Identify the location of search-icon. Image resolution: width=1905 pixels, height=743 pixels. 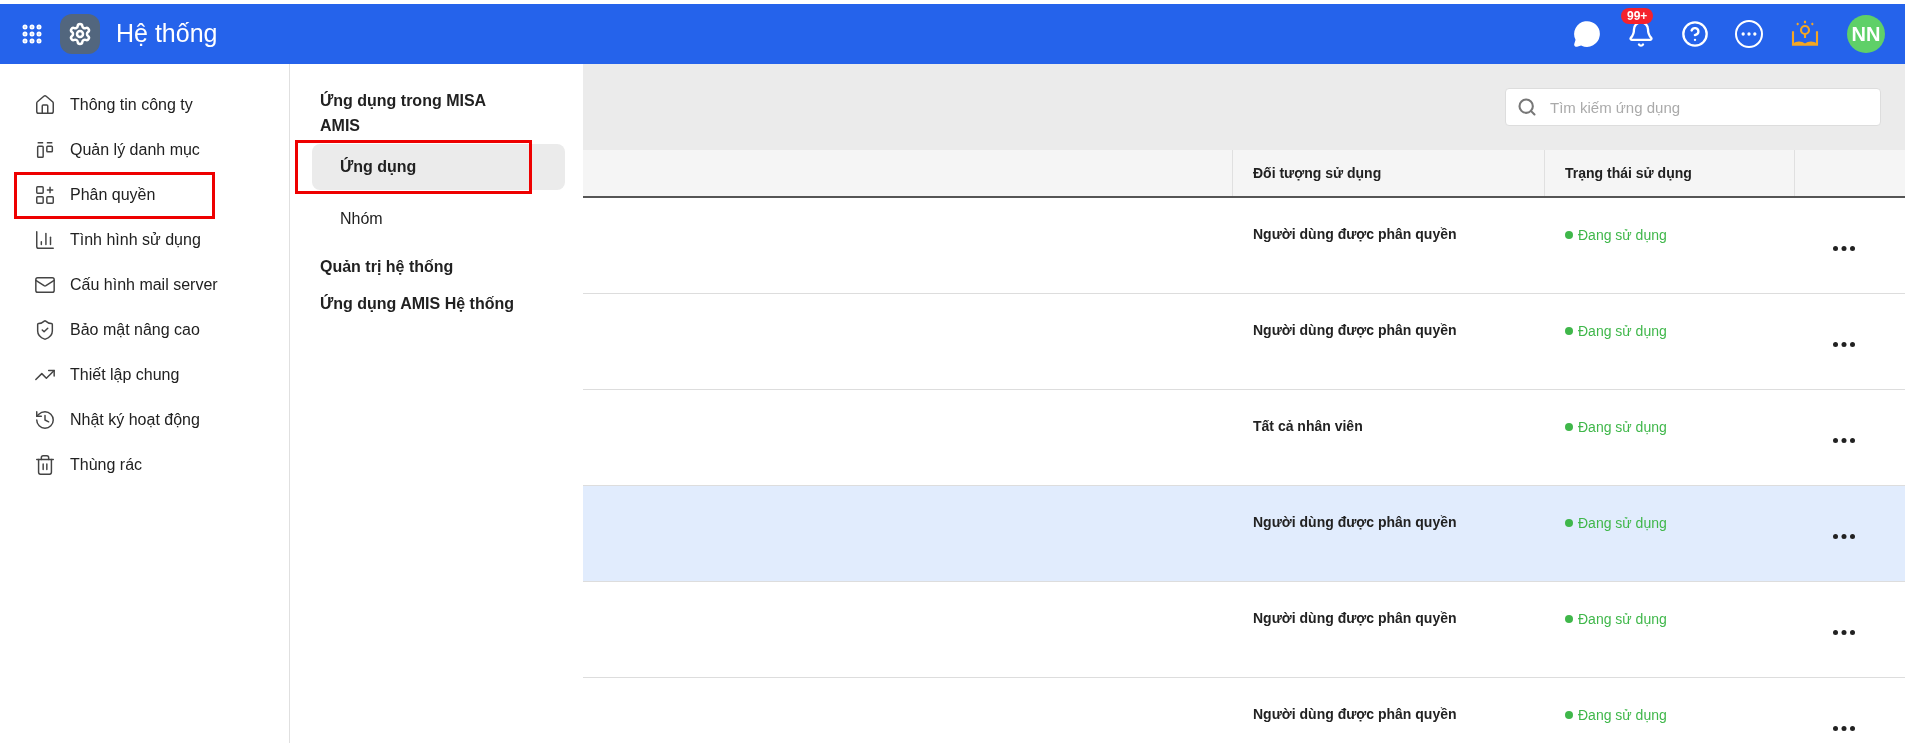
(1527, 107).